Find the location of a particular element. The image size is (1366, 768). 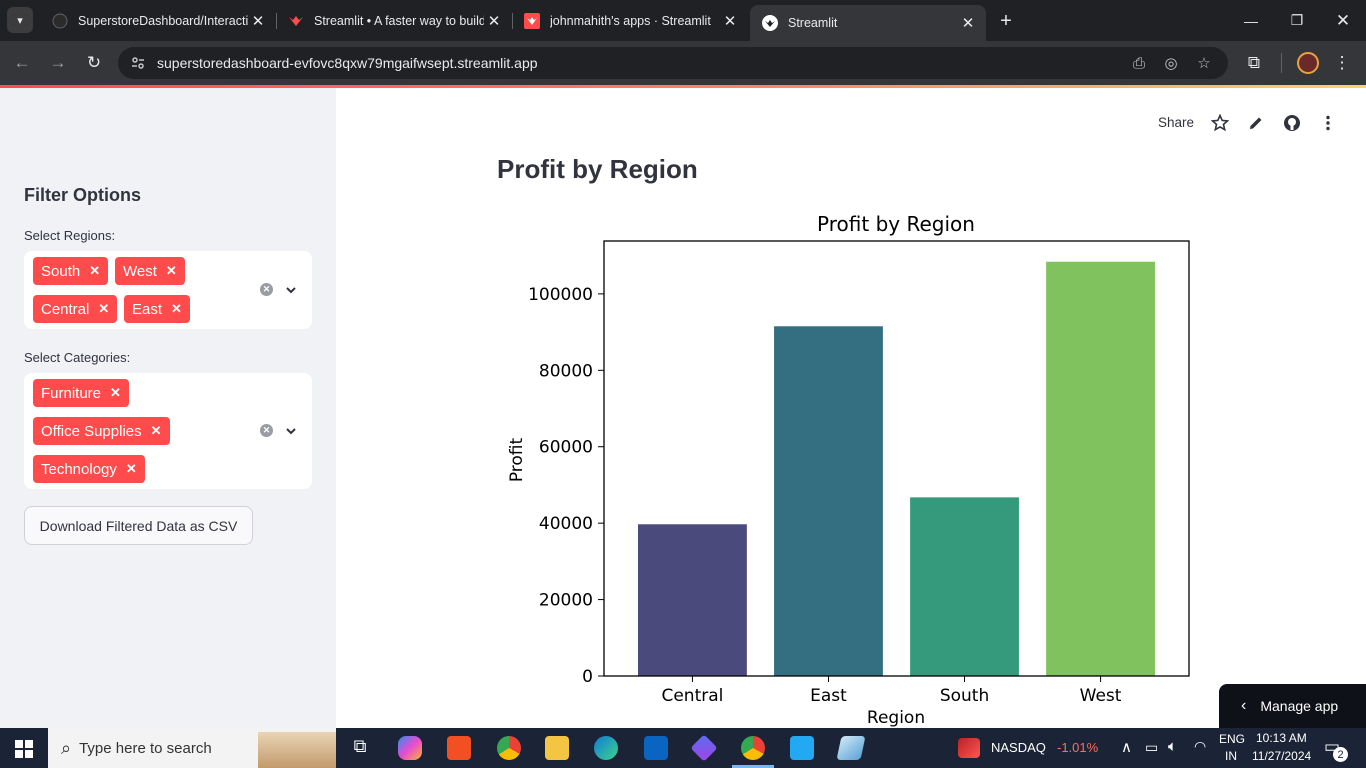

outlook-icon is located at coordinates (656, 748).